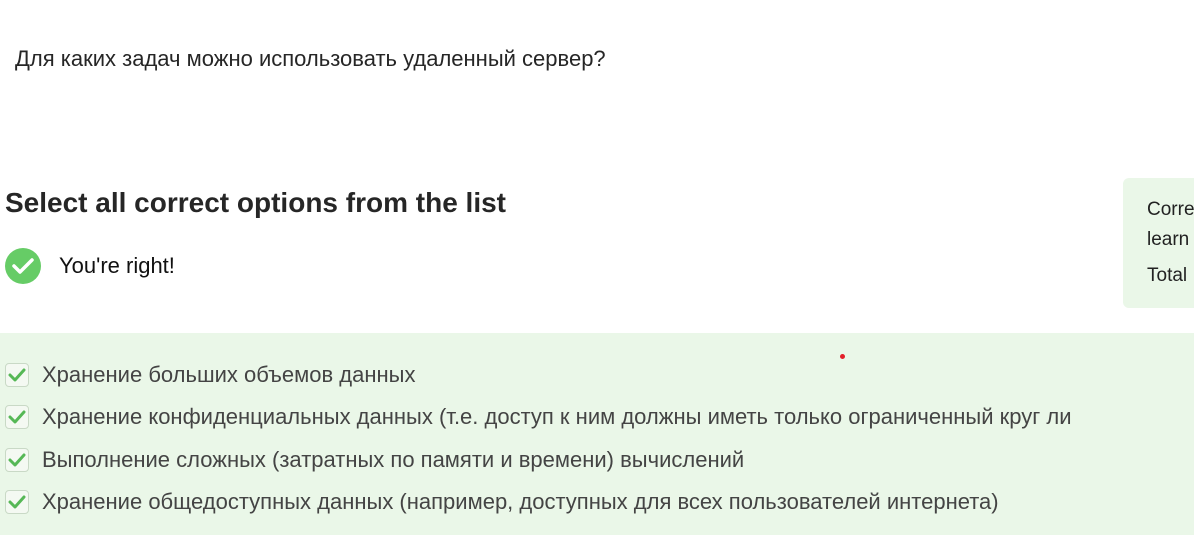 This screenshot has height=535, width=1194. What do you see at coordinates (229, 374) in the screenshot?
I see `option-label: Хранение больших объемов данных` at bounding box center [229, 374].